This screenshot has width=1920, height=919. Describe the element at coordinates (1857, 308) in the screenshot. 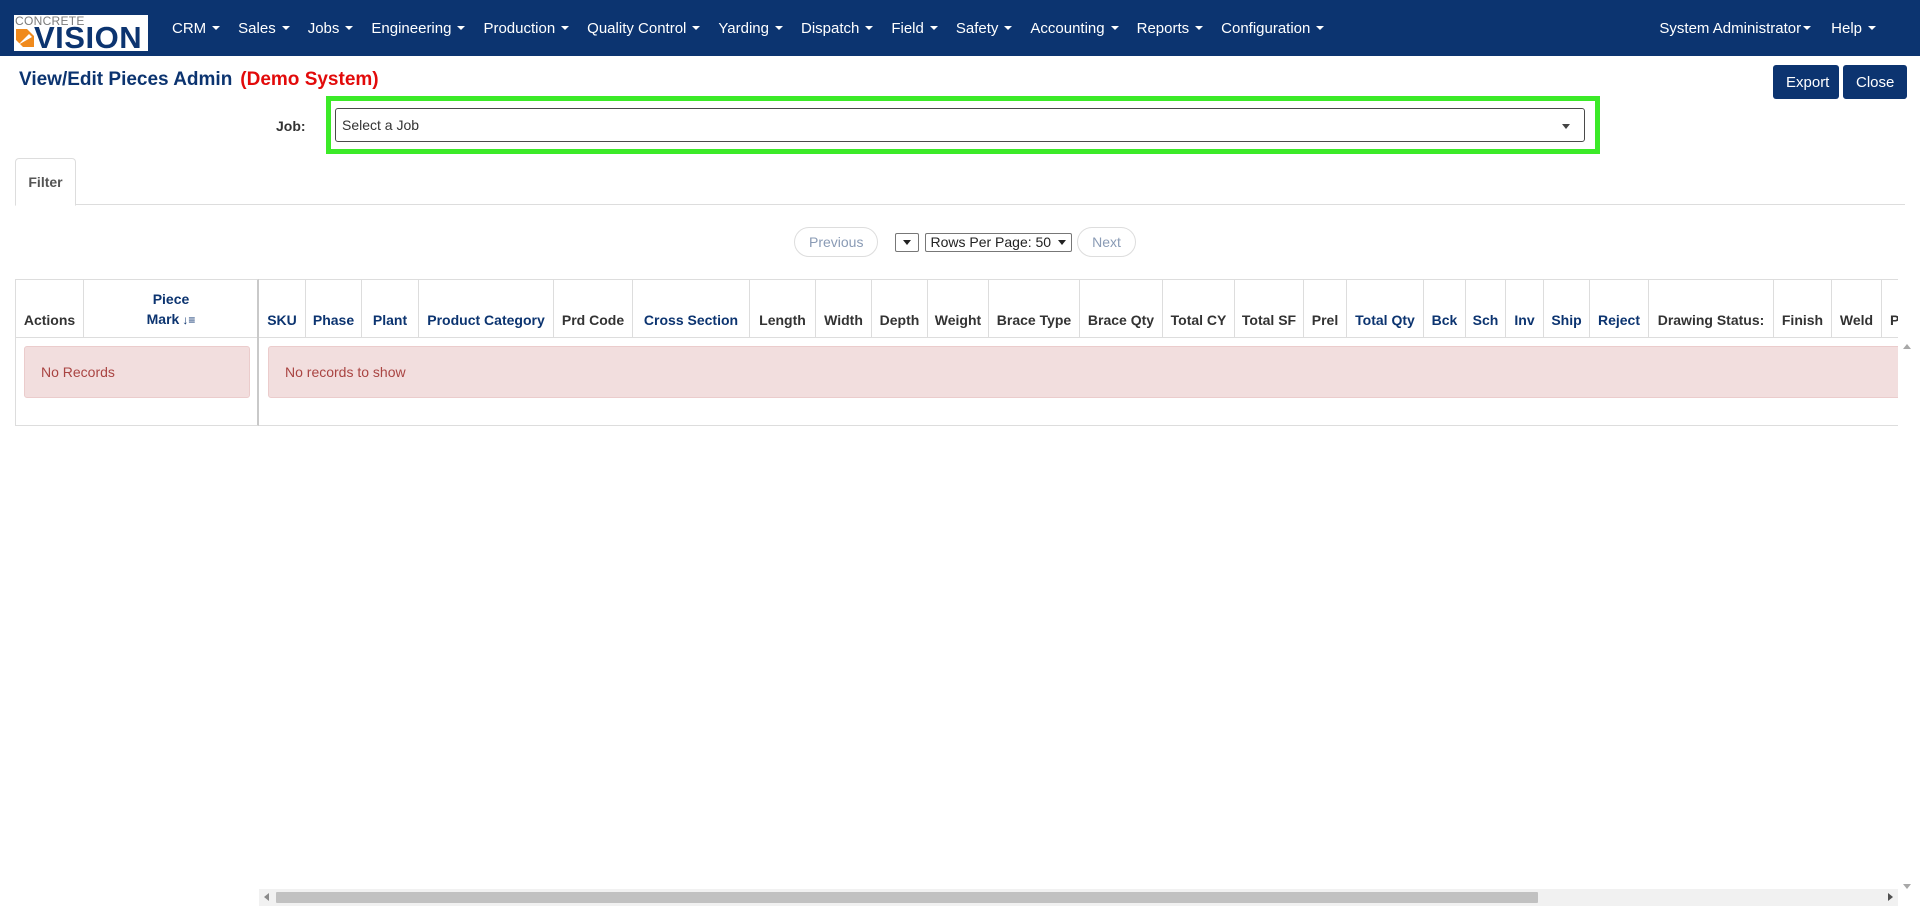

I see `col-weld: Weld` at that location.